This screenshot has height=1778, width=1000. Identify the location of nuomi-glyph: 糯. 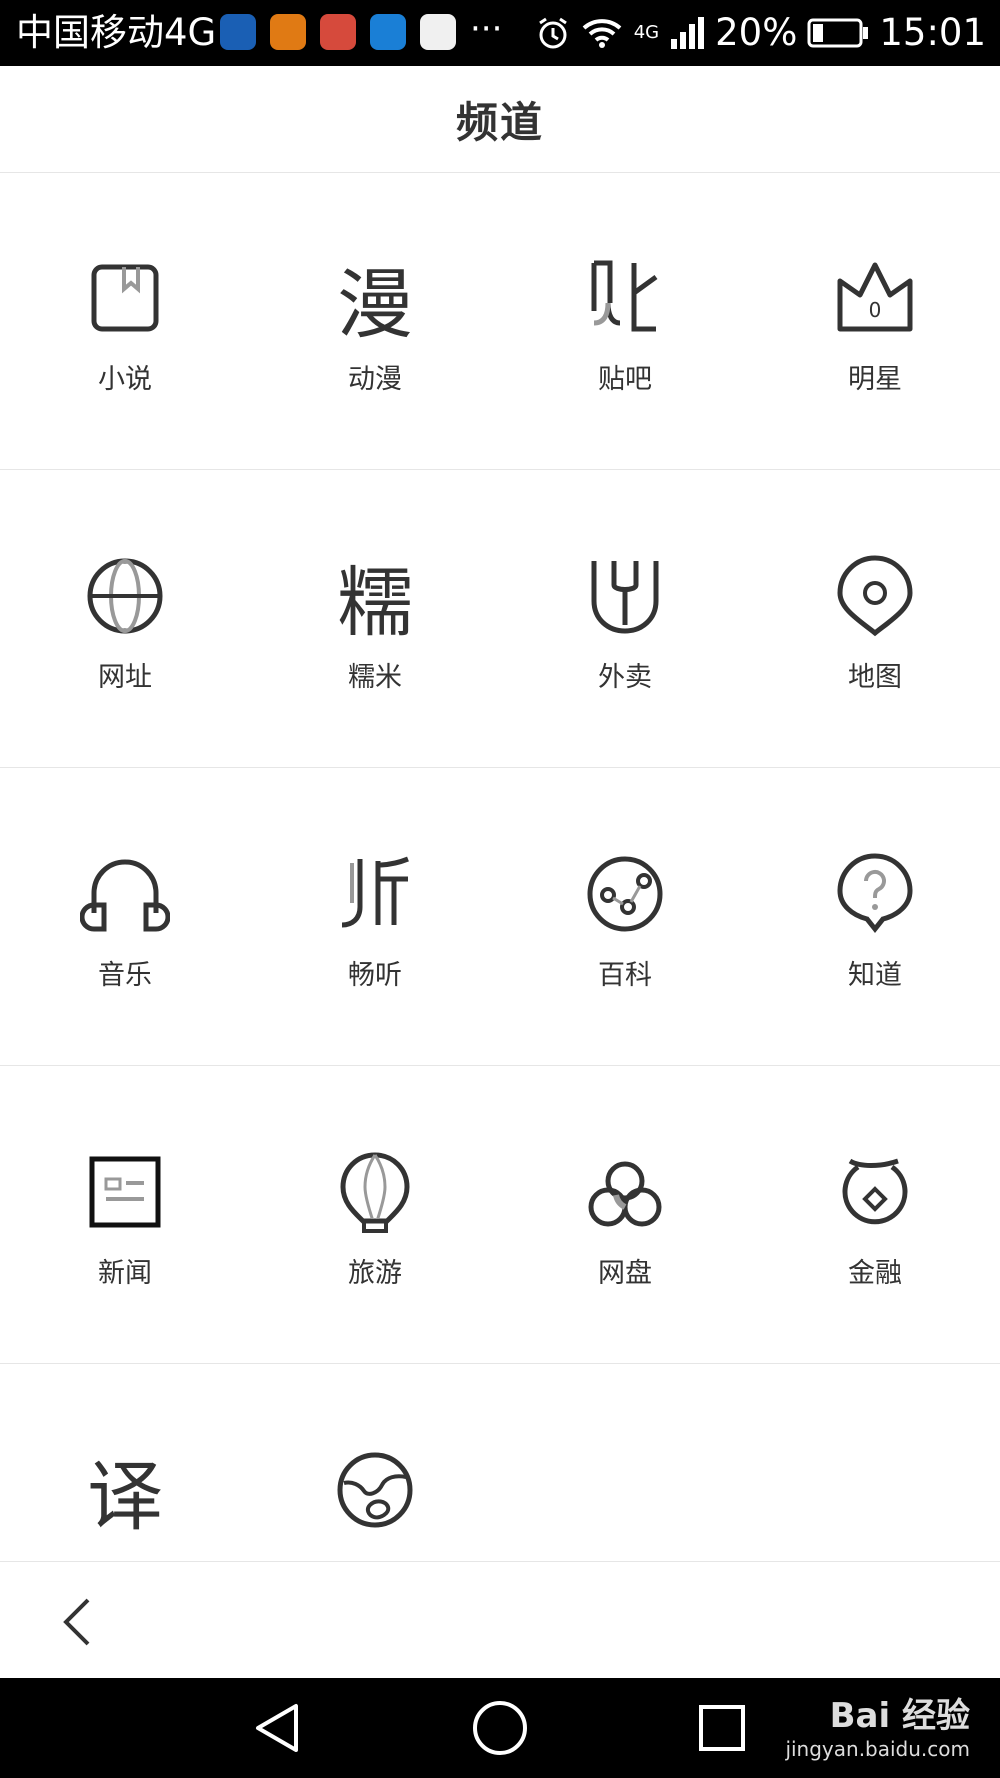
(375, 599).